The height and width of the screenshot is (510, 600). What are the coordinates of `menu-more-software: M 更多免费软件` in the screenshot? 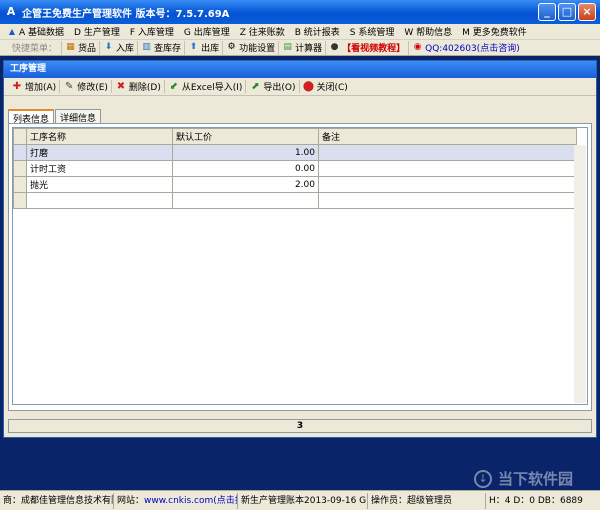 It's located at (494, 32).